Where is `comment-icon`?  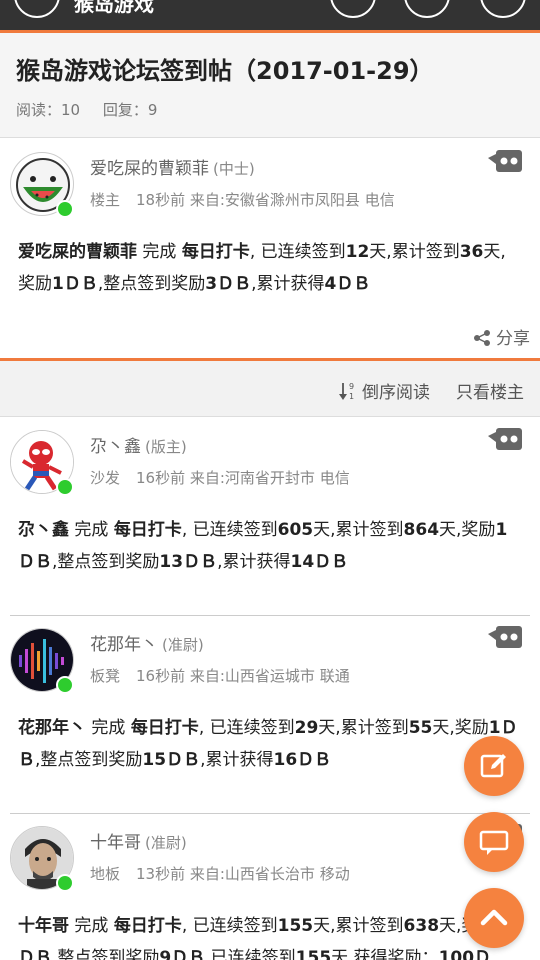
comment-icon is located at coordinates (494, 842).